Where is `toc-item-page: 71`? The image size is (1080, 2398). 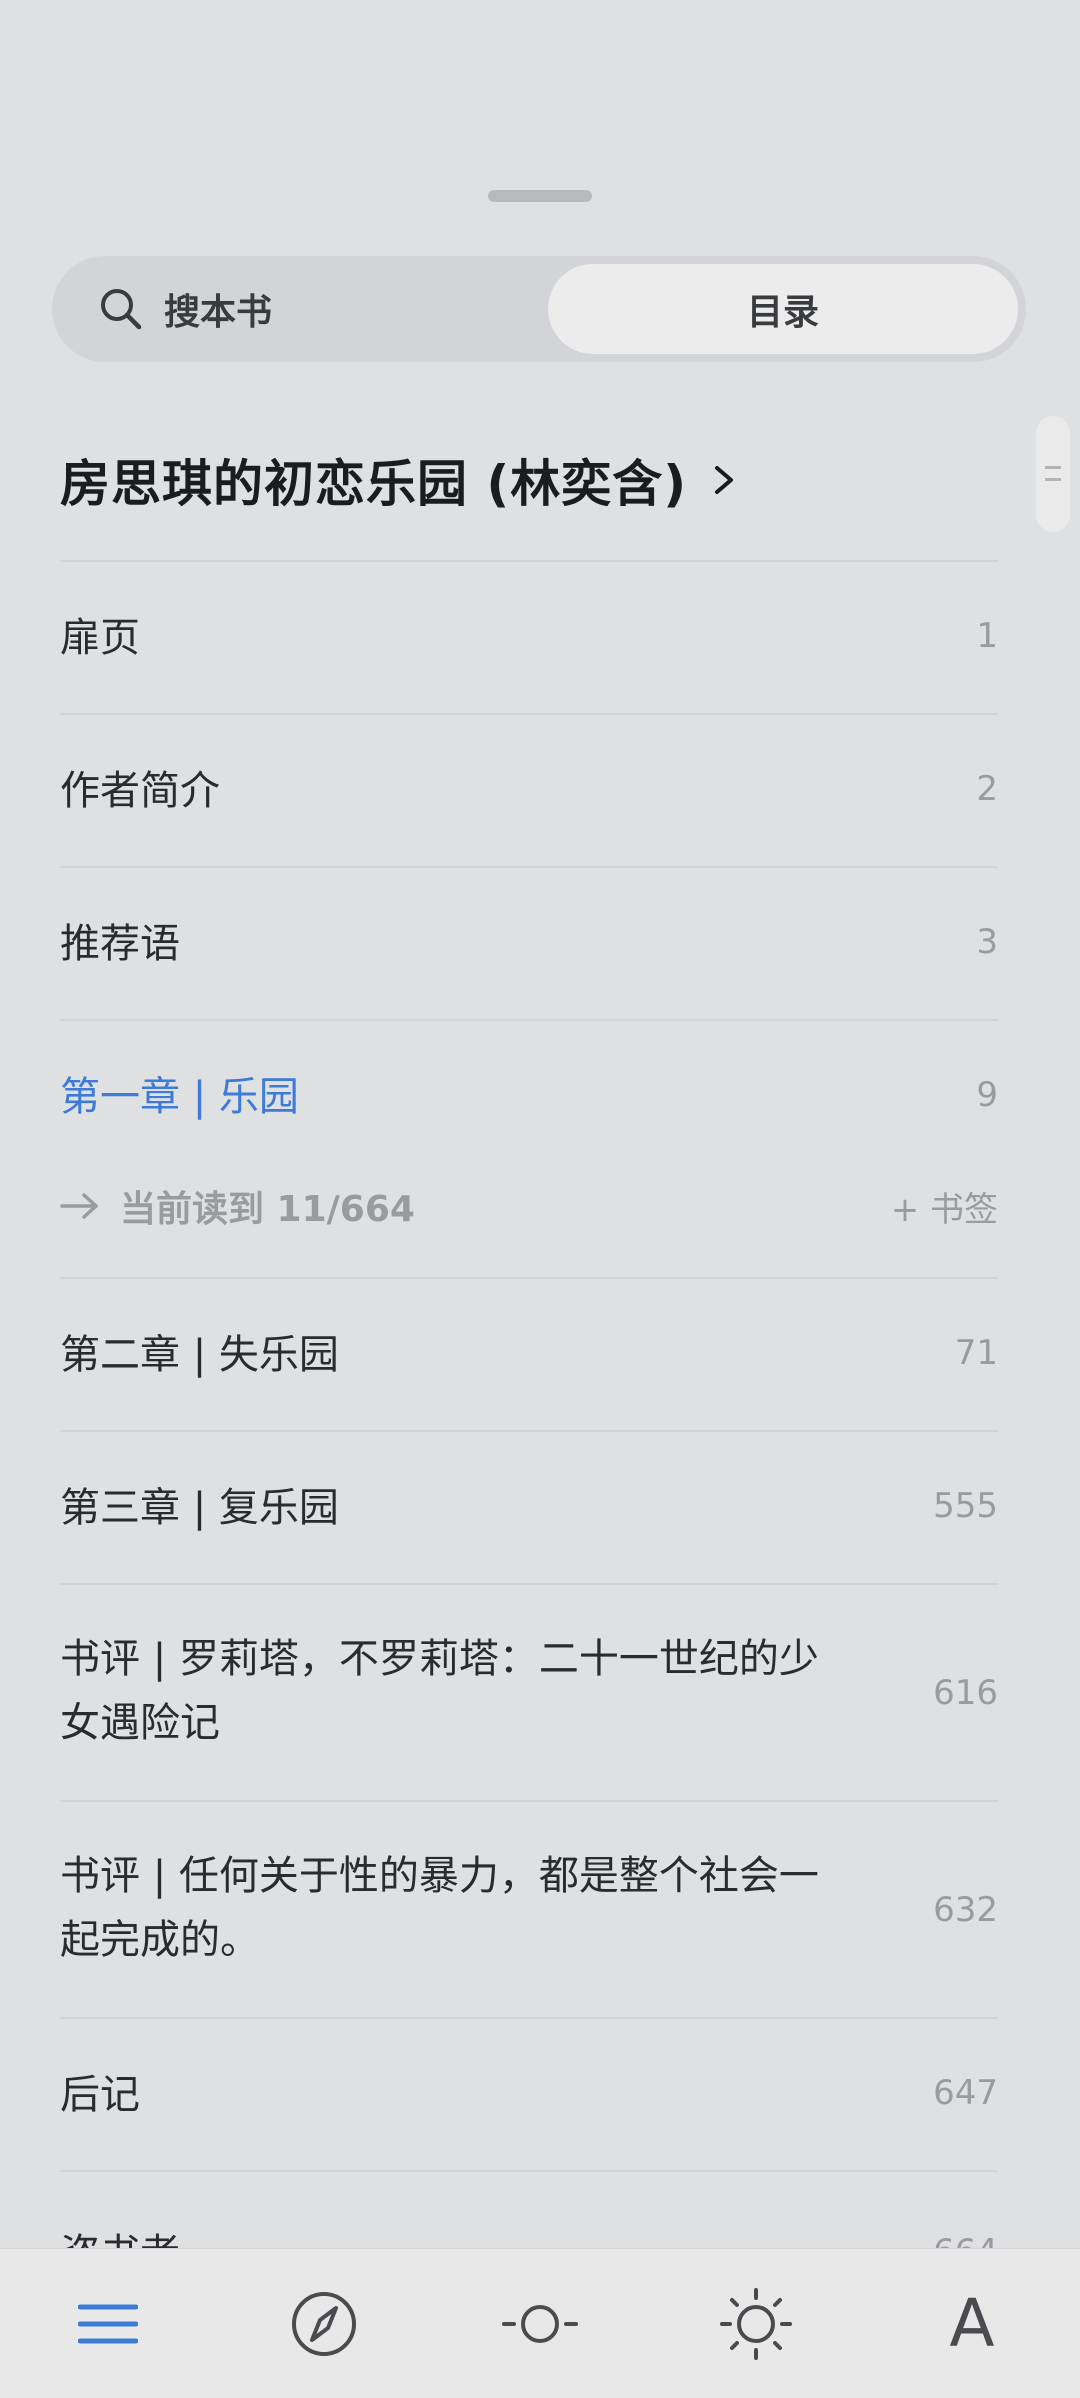
toc-item-page: 71 is located at coordinates (976, 1353).